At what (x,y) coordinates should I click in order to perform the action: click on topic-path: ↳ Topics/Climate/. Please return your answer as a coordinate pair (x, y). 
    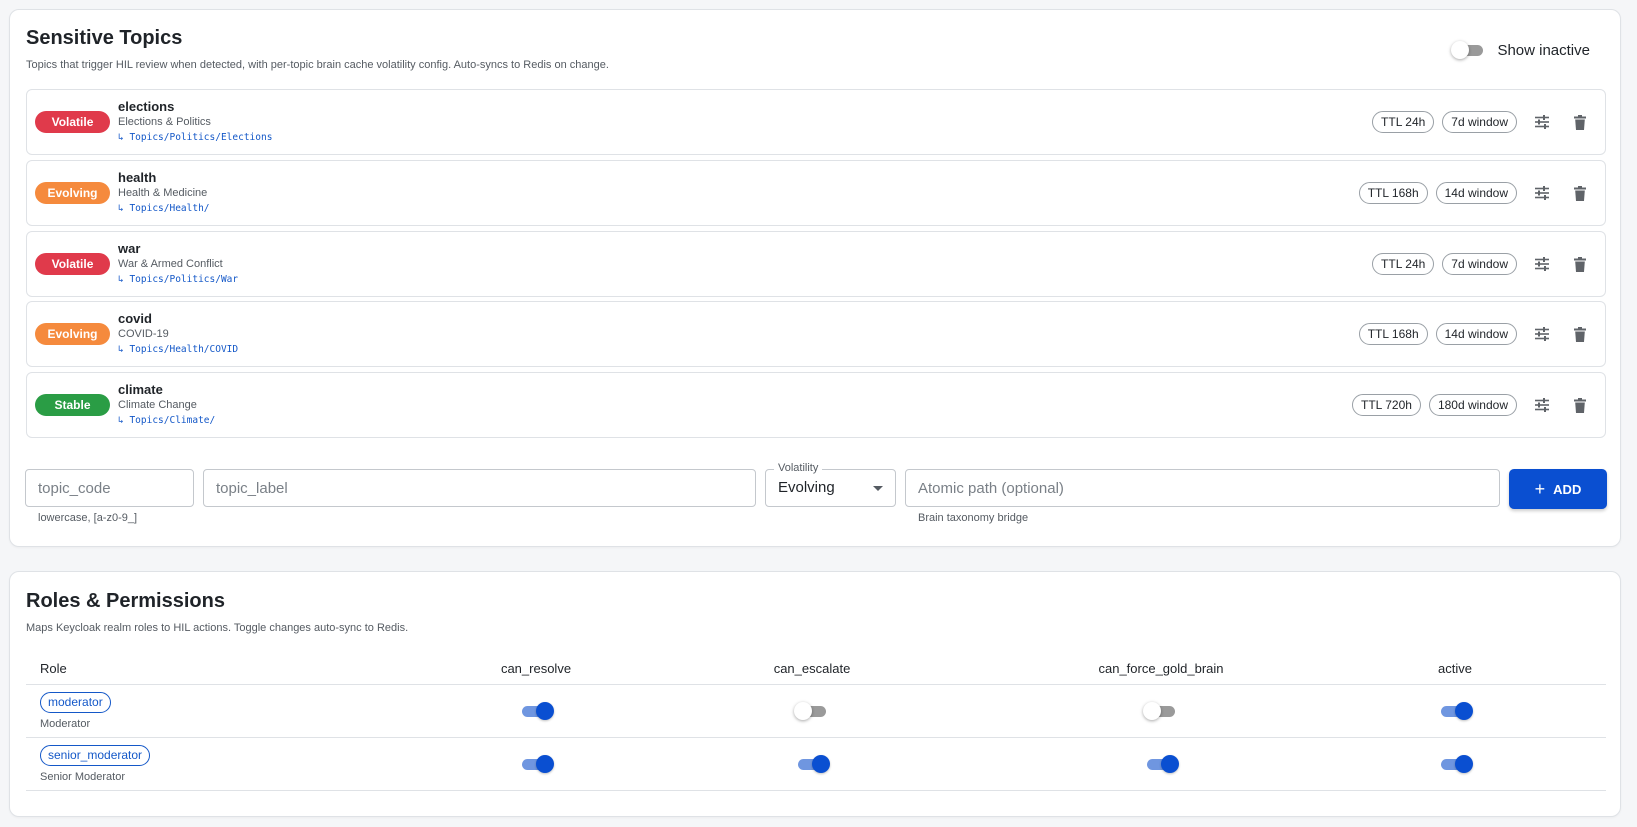
    Looking at the image, I should click on (167, 420).